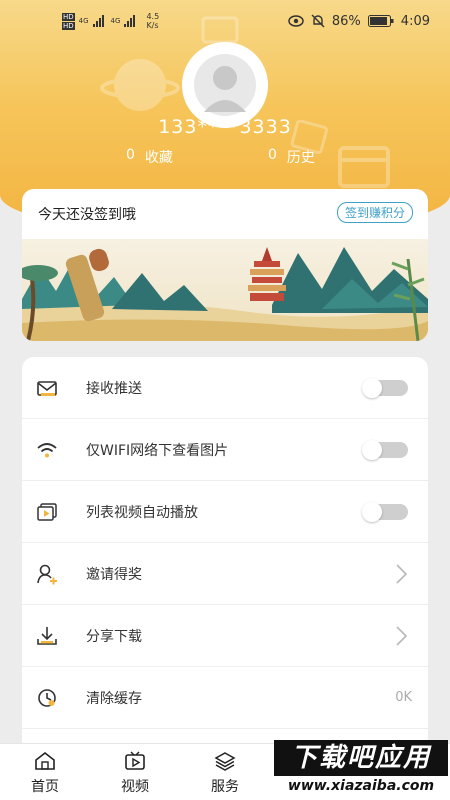 This screenshot has width=450, height=800. What do you see at coordinates (130, 155) in the screenshot?
I see `favorites-count: 0` at bounding box center [130, 155].